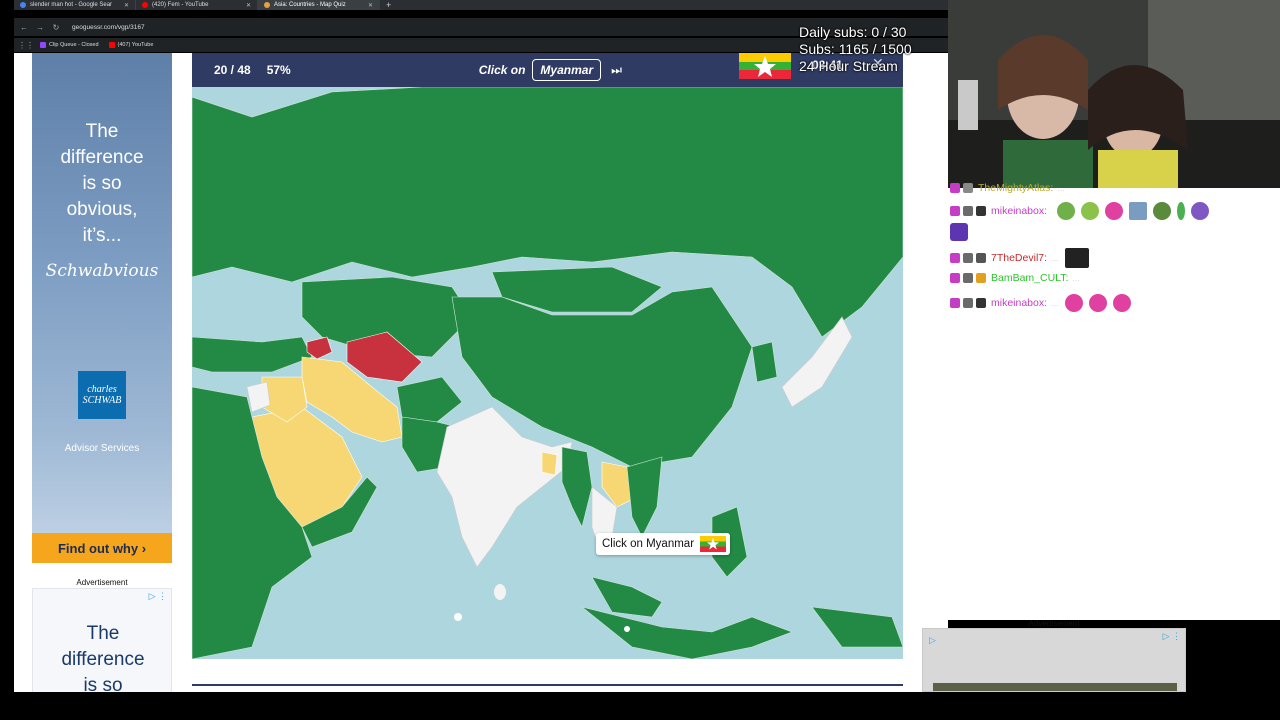  Describe the element at coordinates (500, 592) in the screenshot. I see `country-sri-lanka` at that location.